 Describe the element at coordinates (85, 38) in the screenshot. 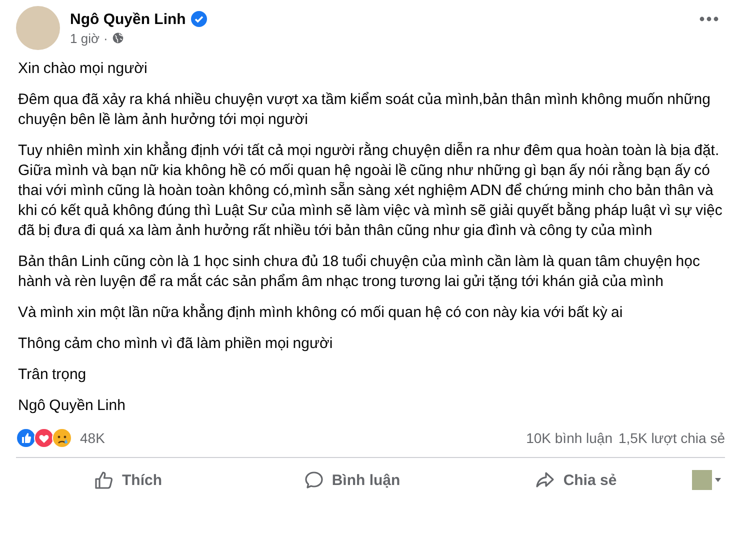

I see `post-time: 1 giờ` at that location.